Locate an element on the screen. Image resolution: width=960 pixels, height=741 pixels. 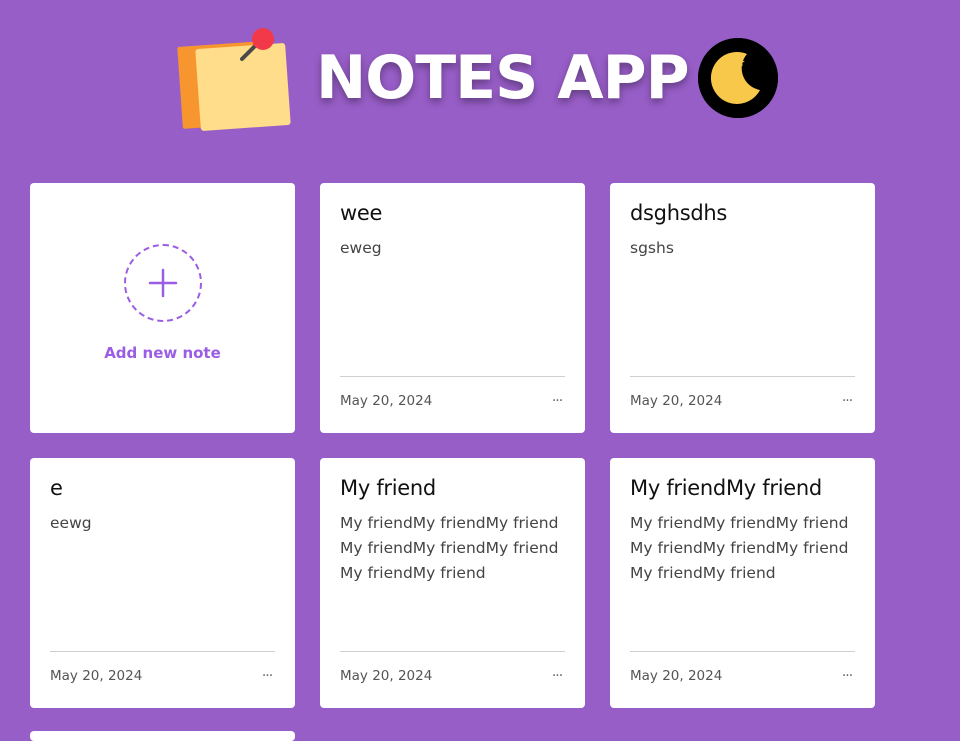
note-title: e is located at coordinates (56, 488).